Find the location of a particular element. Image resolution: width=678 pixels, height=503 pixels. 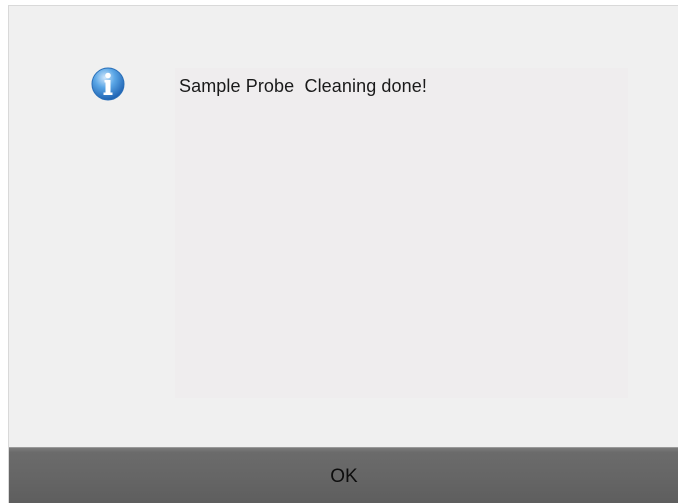

message-text: Sample Probe Cleaning done! is located at coordinates (303, 86).